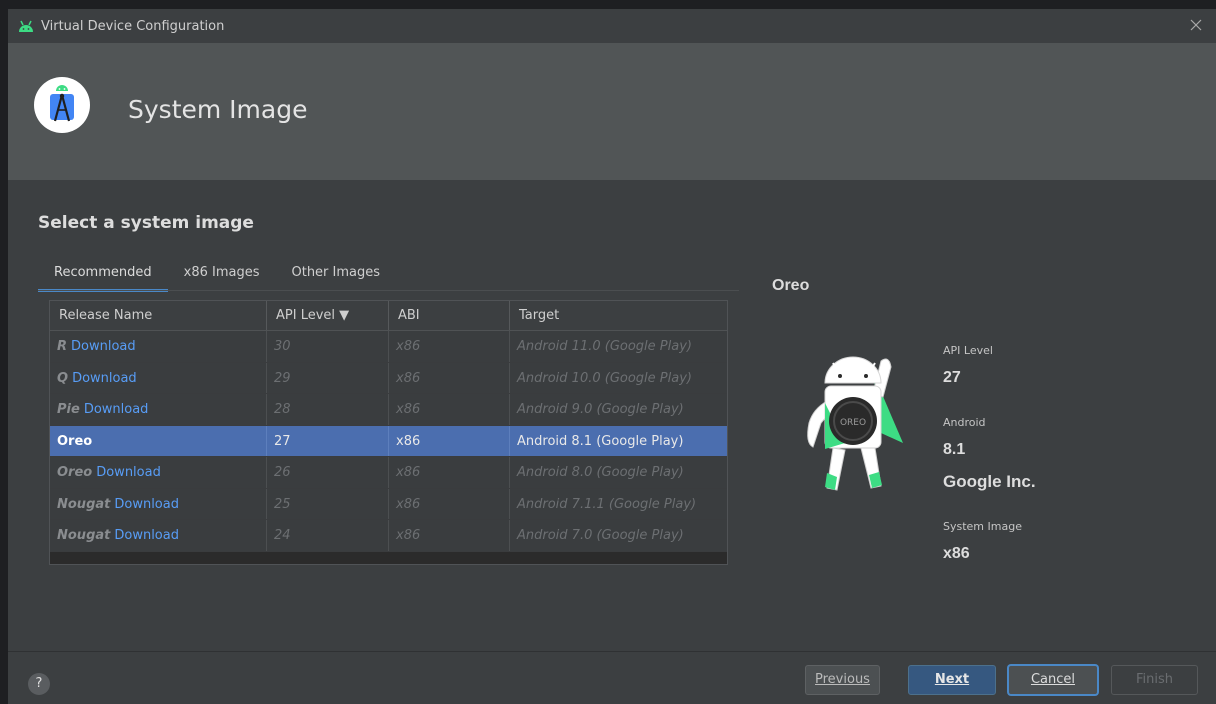 The width and height of the screenshot is (1216, 704). I want to click on release-name-cell: Pie Download, so click(158, 409).